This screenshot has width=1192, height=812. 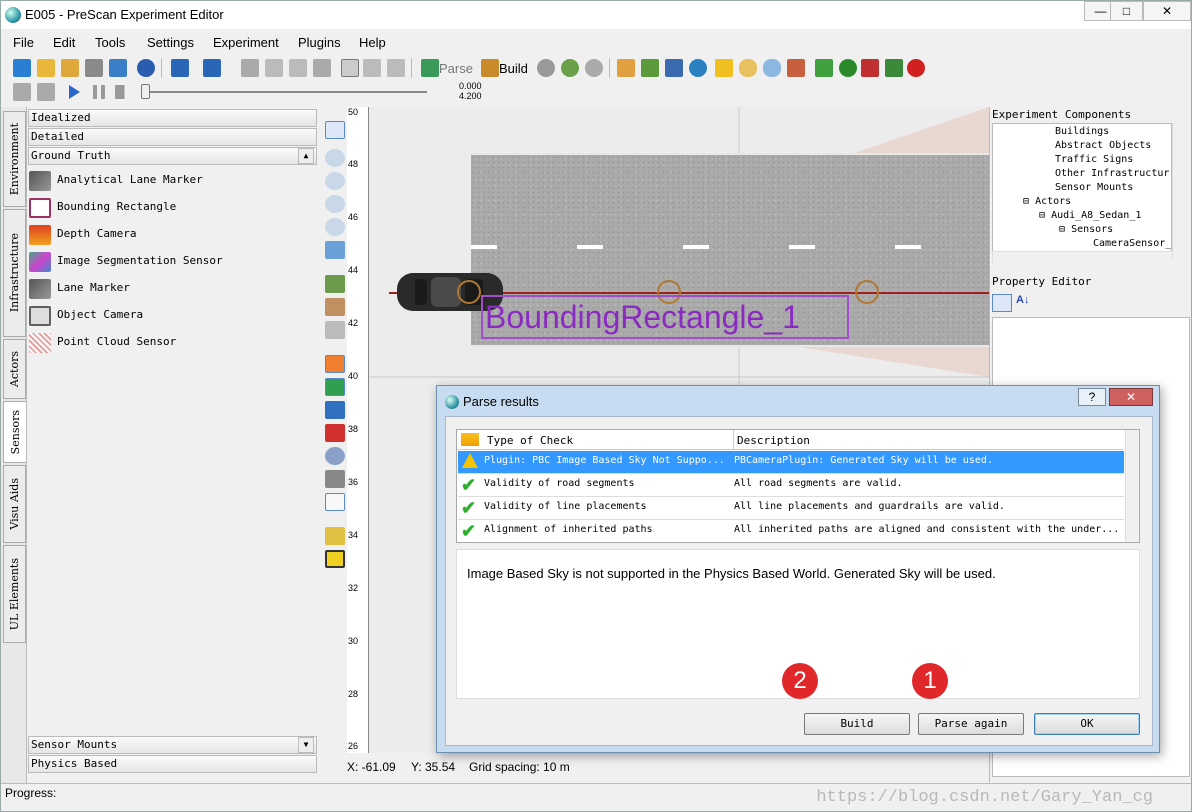 I want to click on category-idealized: Idealized, so click(x=172, y=118).